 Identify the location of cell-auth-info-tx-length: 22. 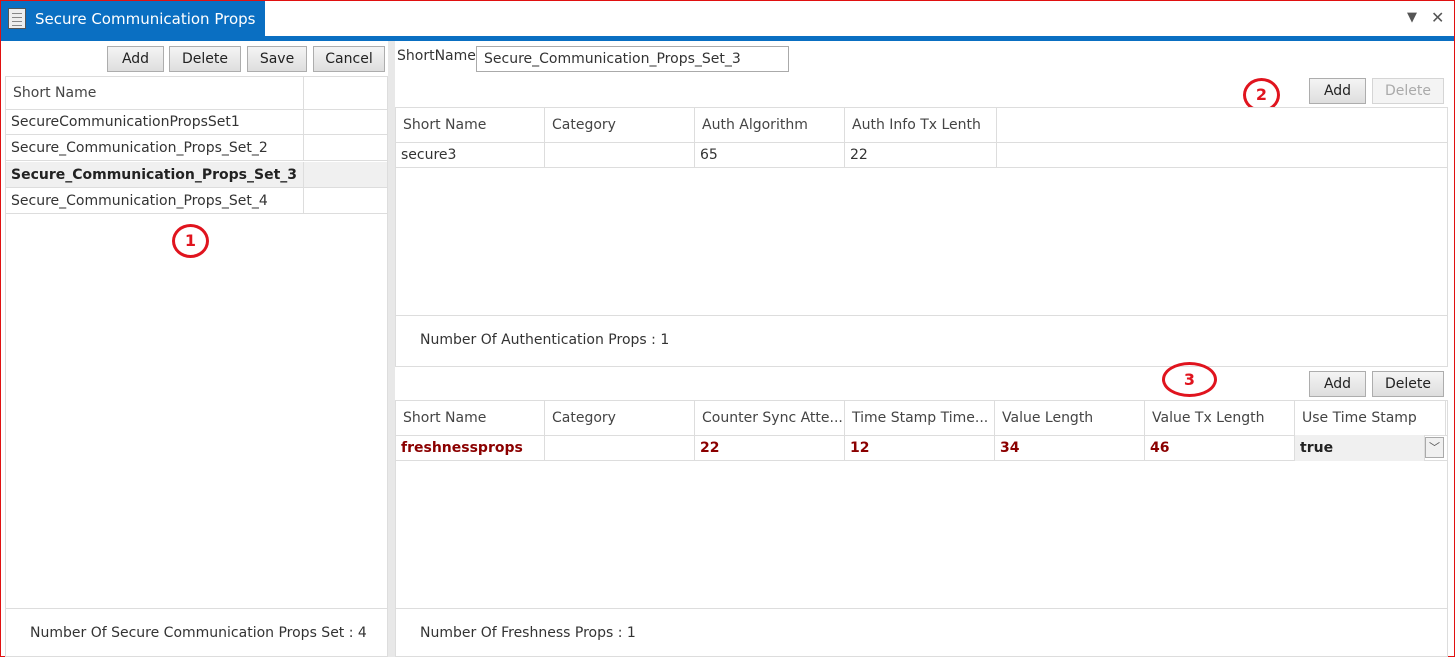
(921, 155).